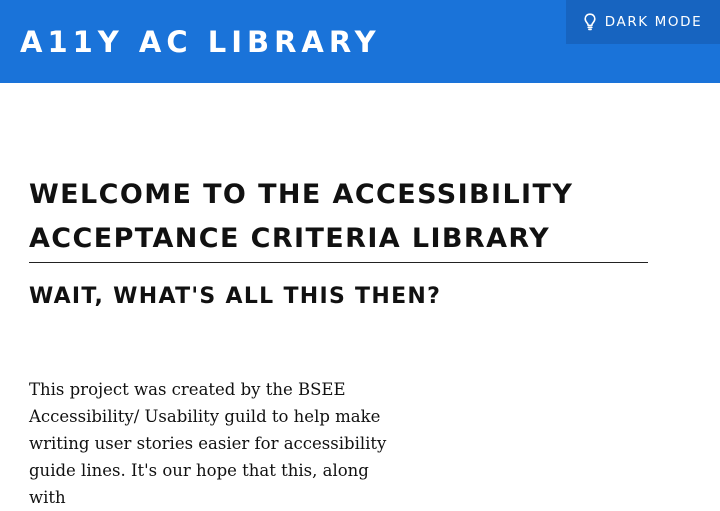 The height and width of the screenshot is (511, 720). Describe the element at coordinates (653, 22) in the screenshot. I see `dark-mode-label: DARK MODE` at that location.